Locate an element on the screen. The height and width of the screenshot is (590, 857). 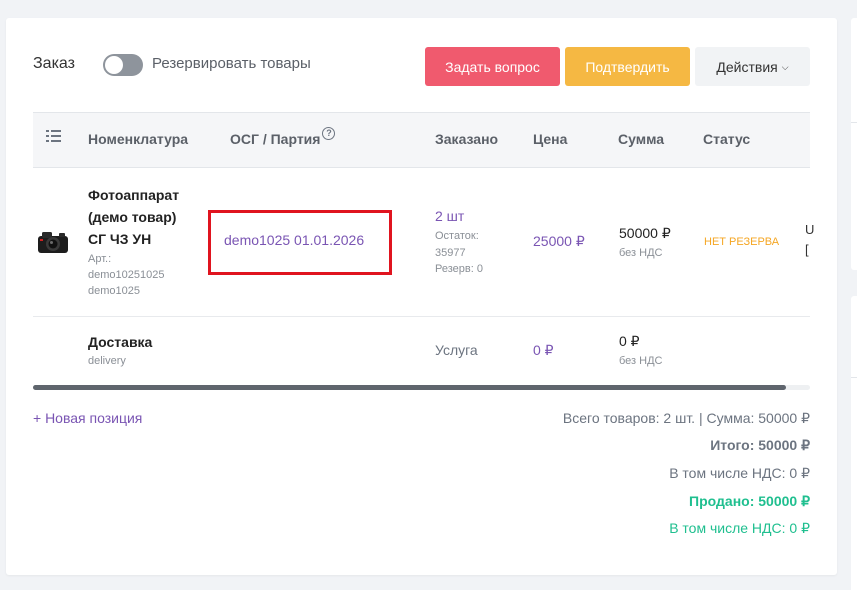
column-header-batch: ОСГ / Партия? is located at coordinates (283, 137).